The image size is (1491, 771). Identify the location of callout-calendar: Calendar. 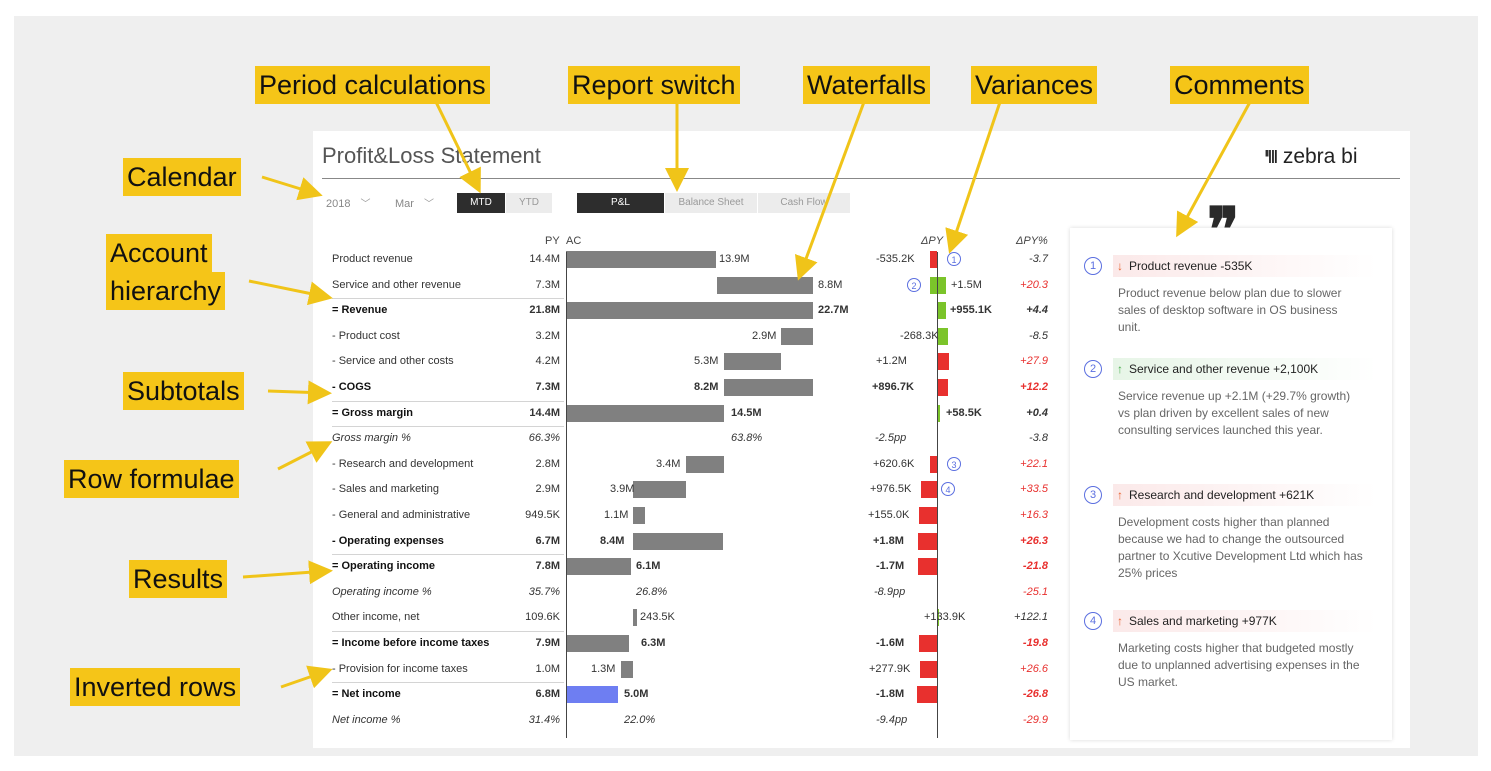
(182, 177).